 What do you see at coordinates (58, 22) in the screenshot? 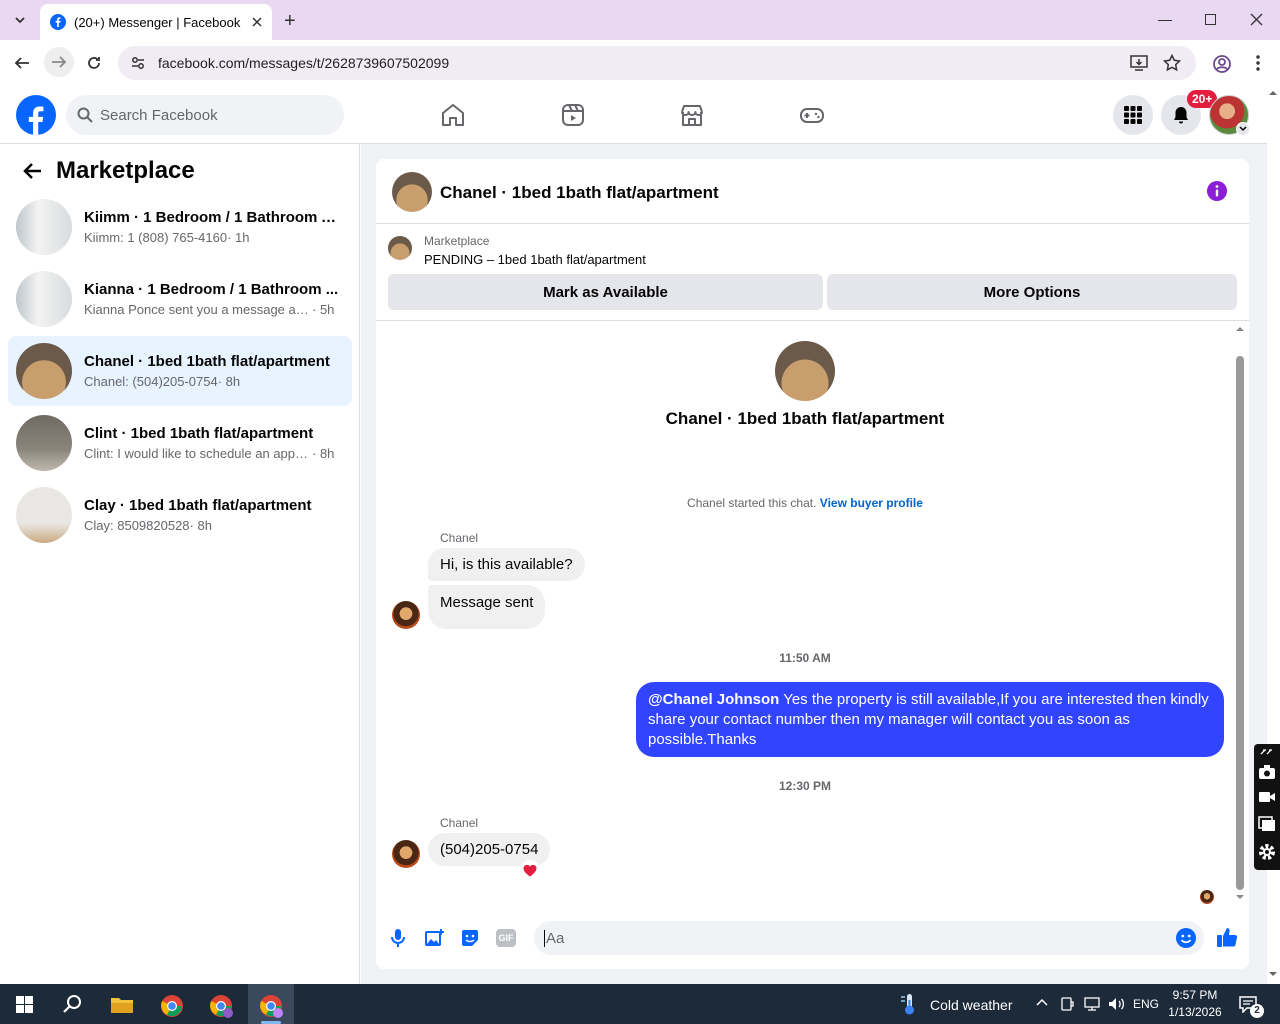
I see `facebook-favicon-icon` at bounding box center [58, 22].